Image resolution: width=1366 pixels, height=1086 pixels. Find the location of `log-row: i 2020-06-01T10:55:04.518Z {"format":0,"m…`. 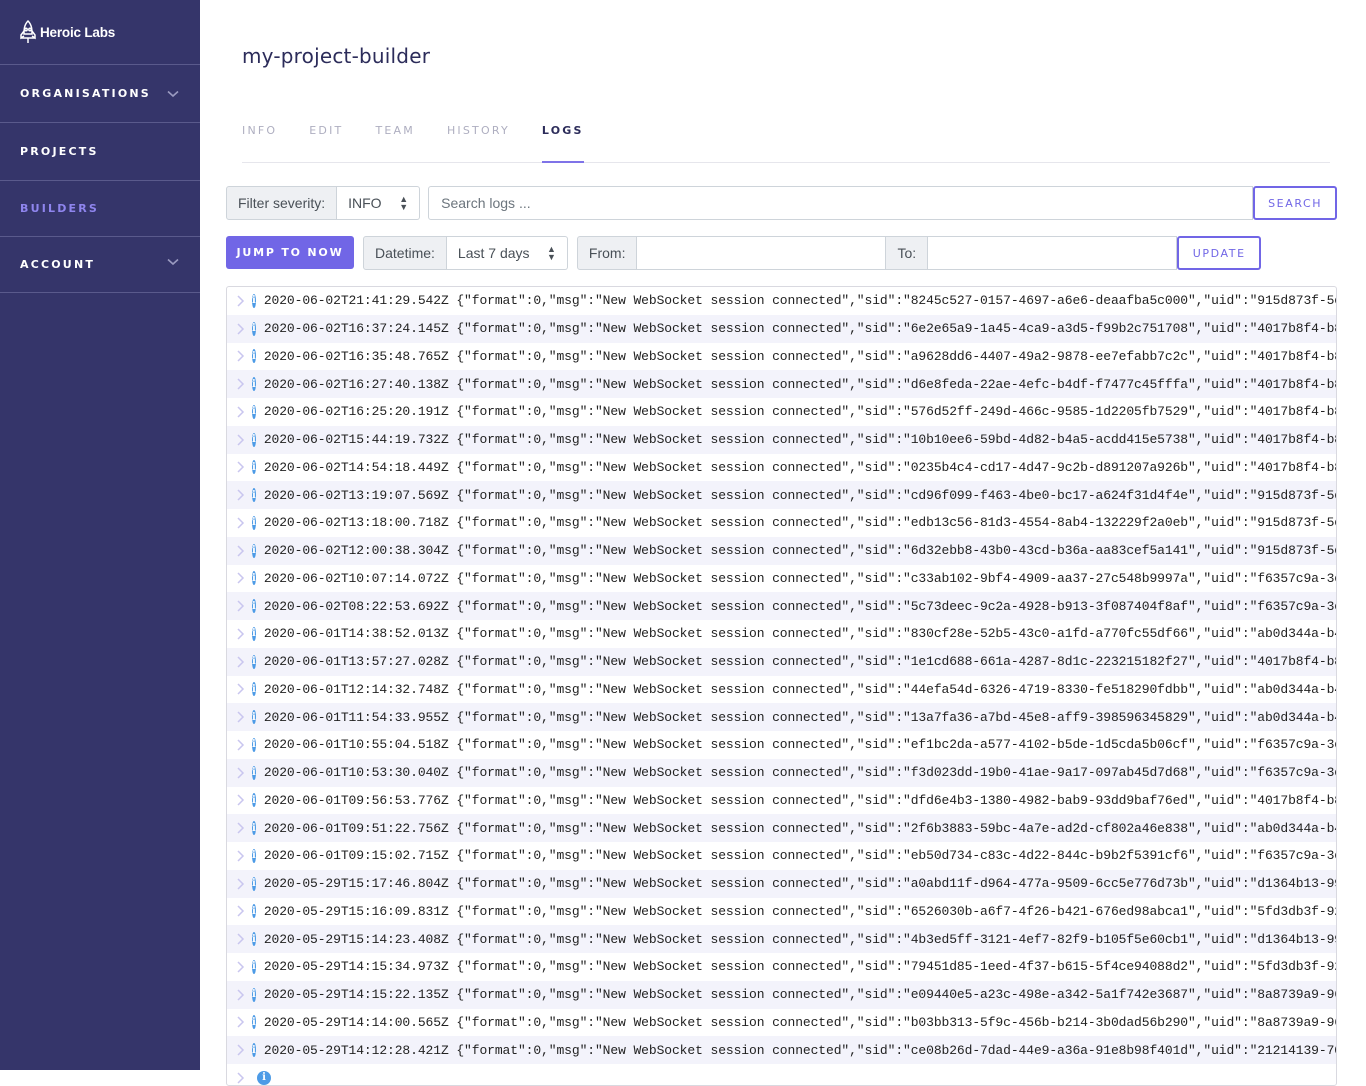

log-row: i 2020-06-01T10:55:04.518Z {"format":0,"m… is located at coordinates (781, 745).